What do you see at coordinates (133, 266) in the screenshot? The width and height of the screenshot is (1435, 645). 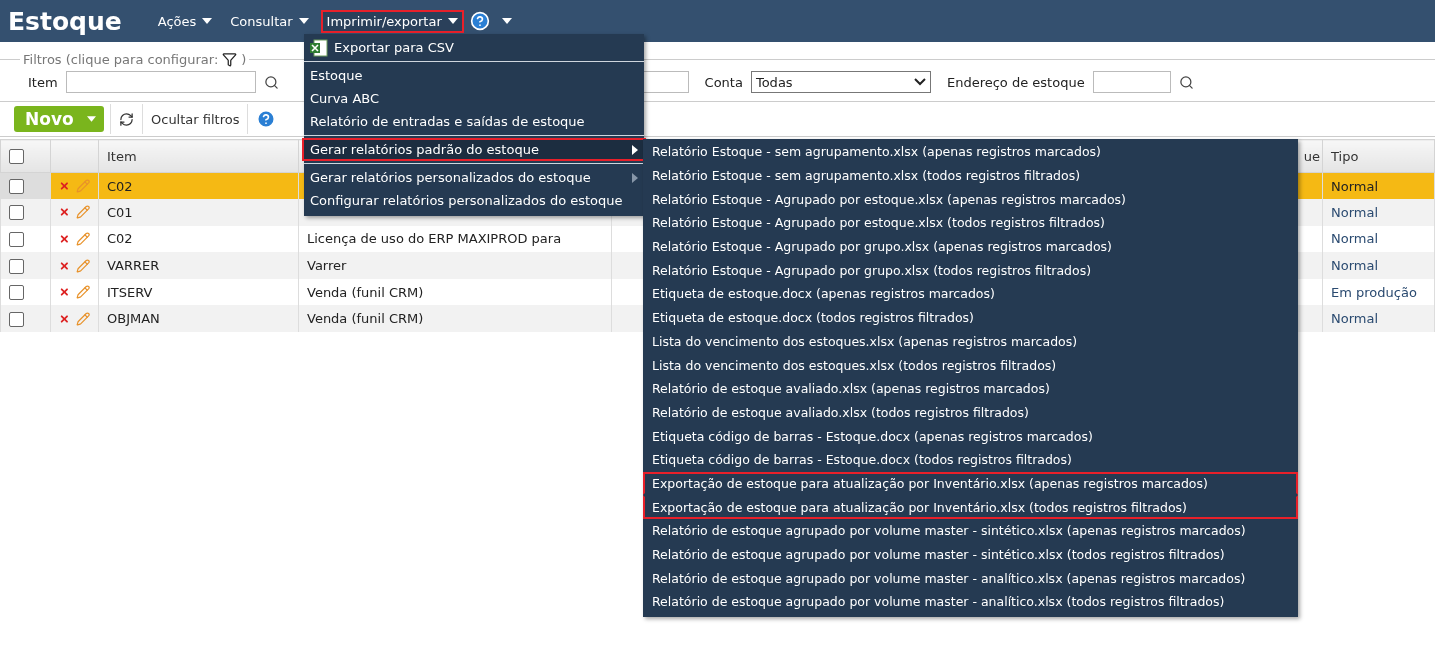 I see `table-cell: VARRER` at bounding box center [133, 266].